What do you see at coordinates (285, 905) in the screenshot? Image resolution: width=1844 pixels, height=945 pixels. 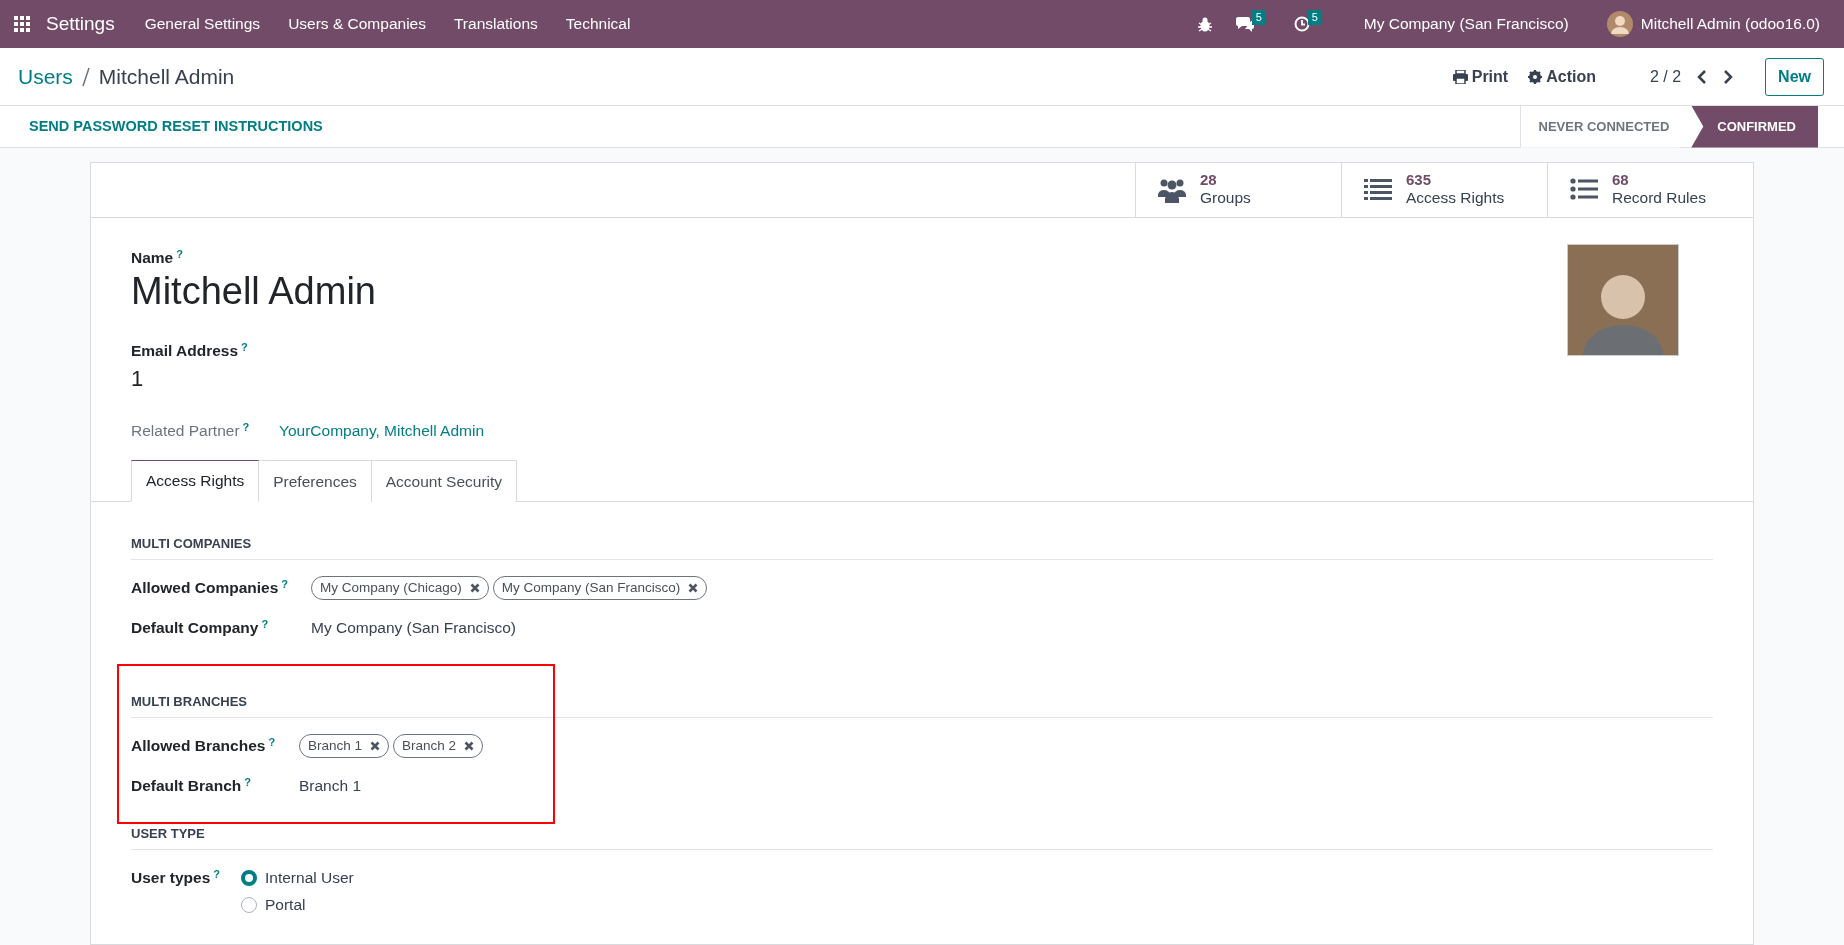 I see `option-label: Portal` at bounding box center [285, 905].